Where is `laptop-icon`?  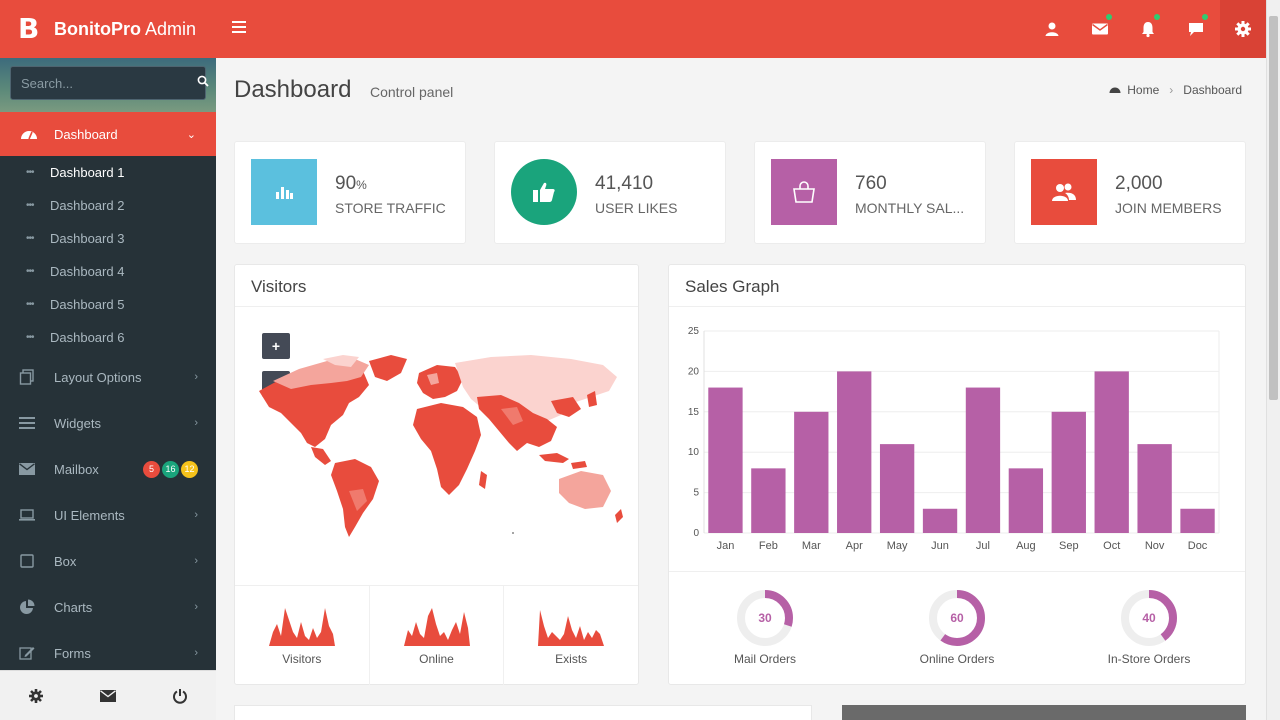
laptop-icon is located at coordinates (27, 515).